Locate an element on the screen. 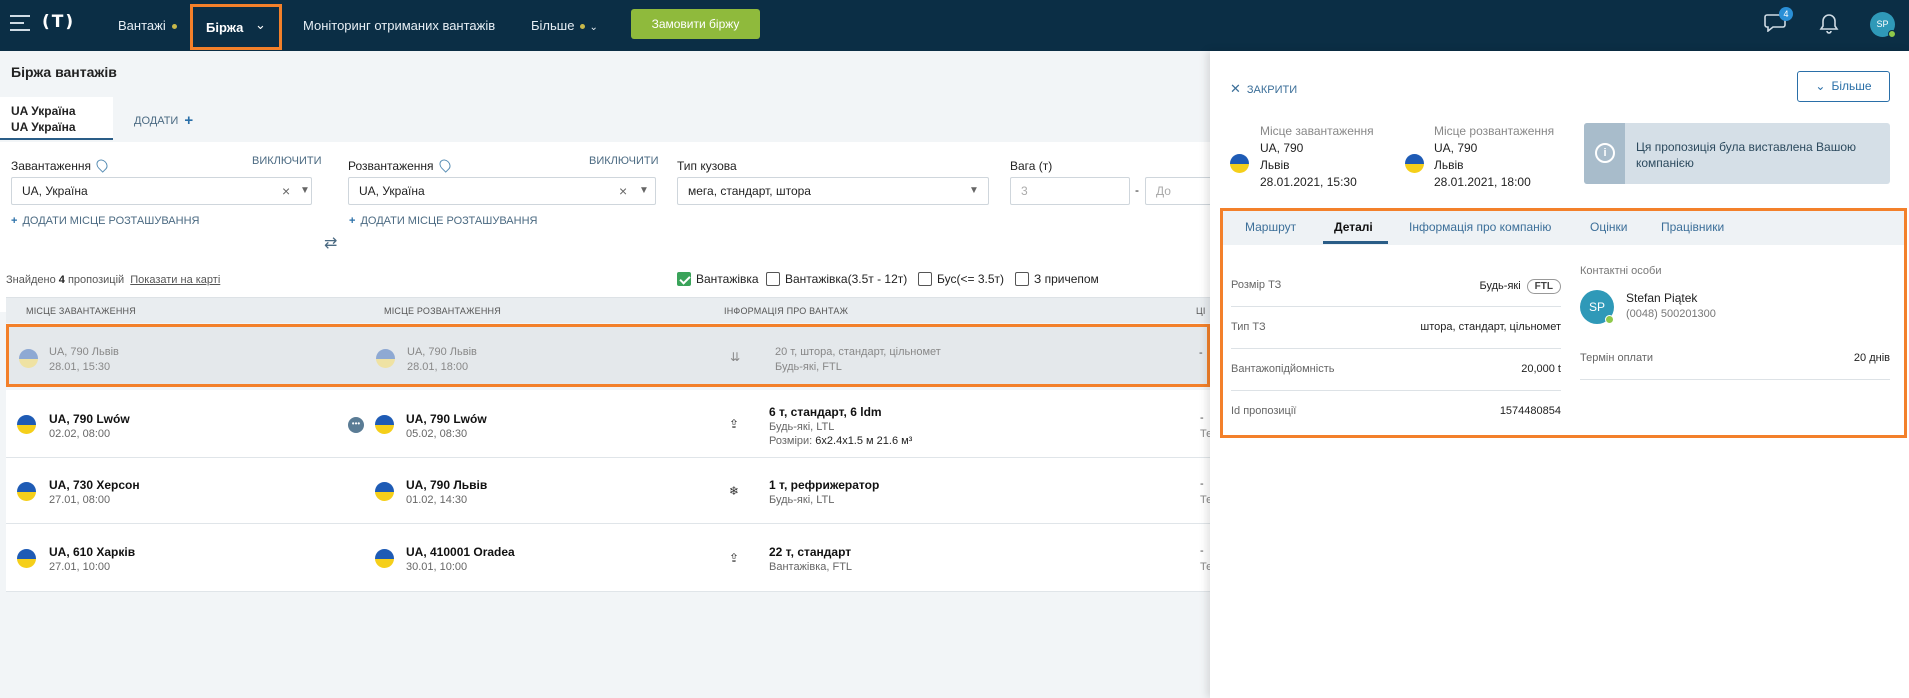  column-header: МІСЦЕ РОЗВАНТАЖЕННЯ is located at coordinates (442, 311).